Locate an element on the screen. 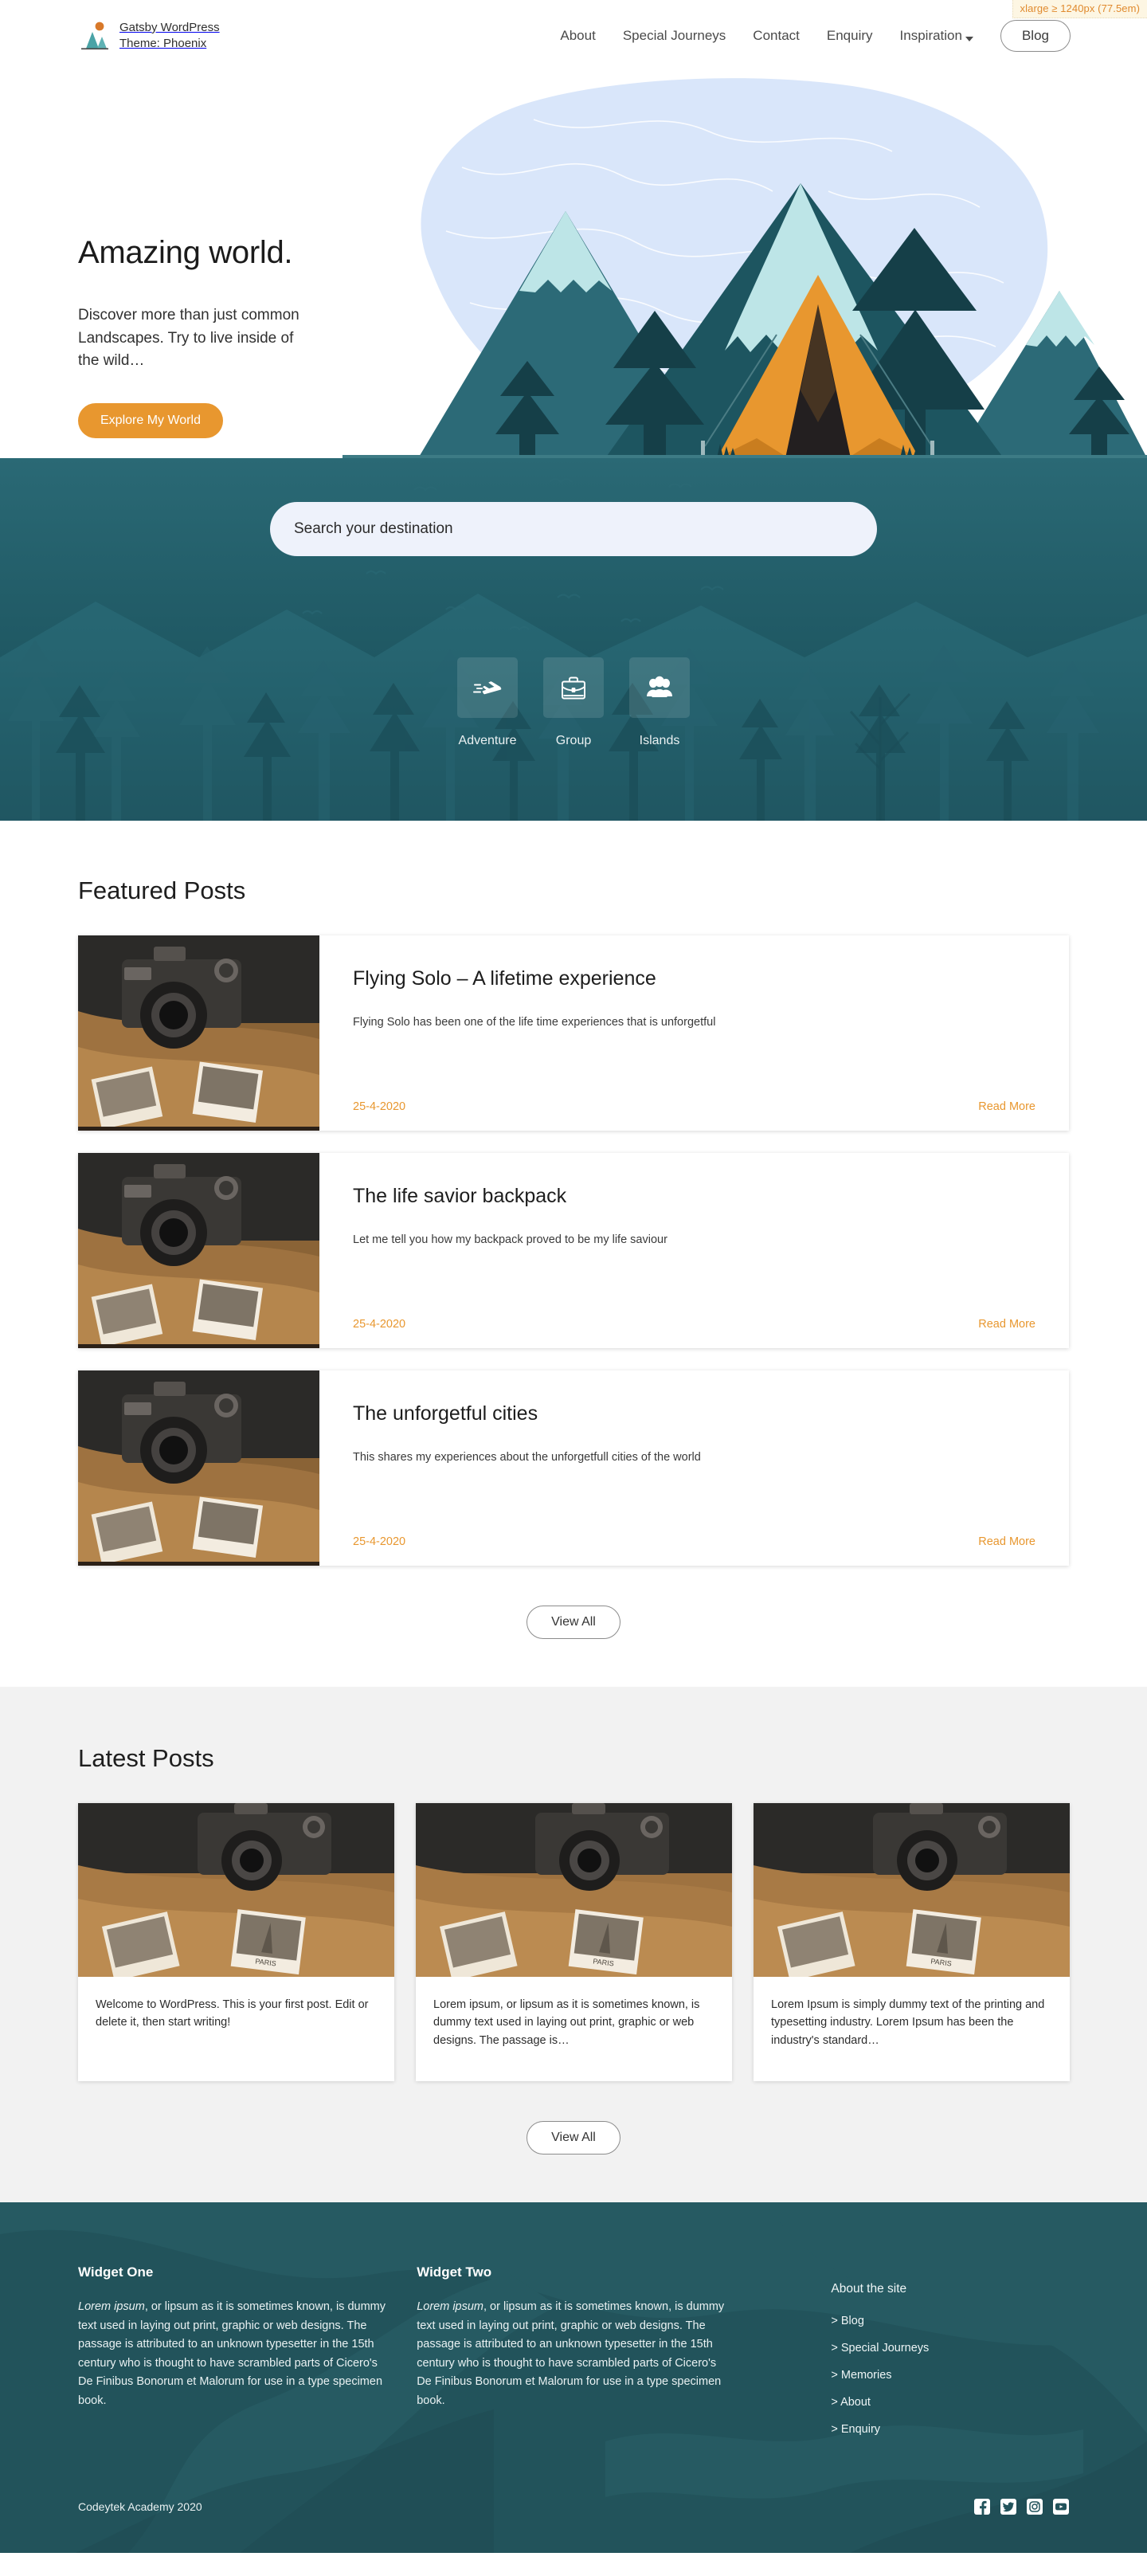 Image resolution: width=1147 pixels, height=2576 pixels. footer-link-item: > Memories is located at coordinates (950, 2375).